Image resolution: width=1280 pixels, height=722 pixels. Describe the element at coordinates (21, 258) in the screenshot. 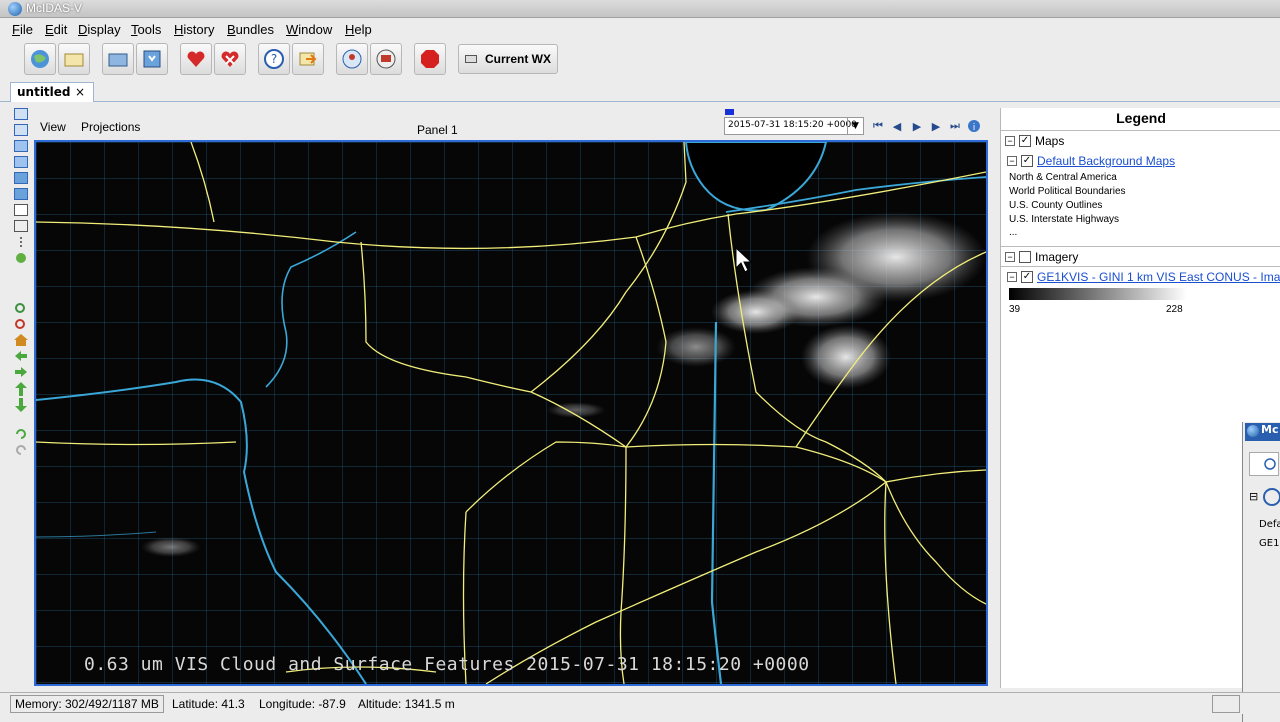

I see `refresh-icon` at that location.